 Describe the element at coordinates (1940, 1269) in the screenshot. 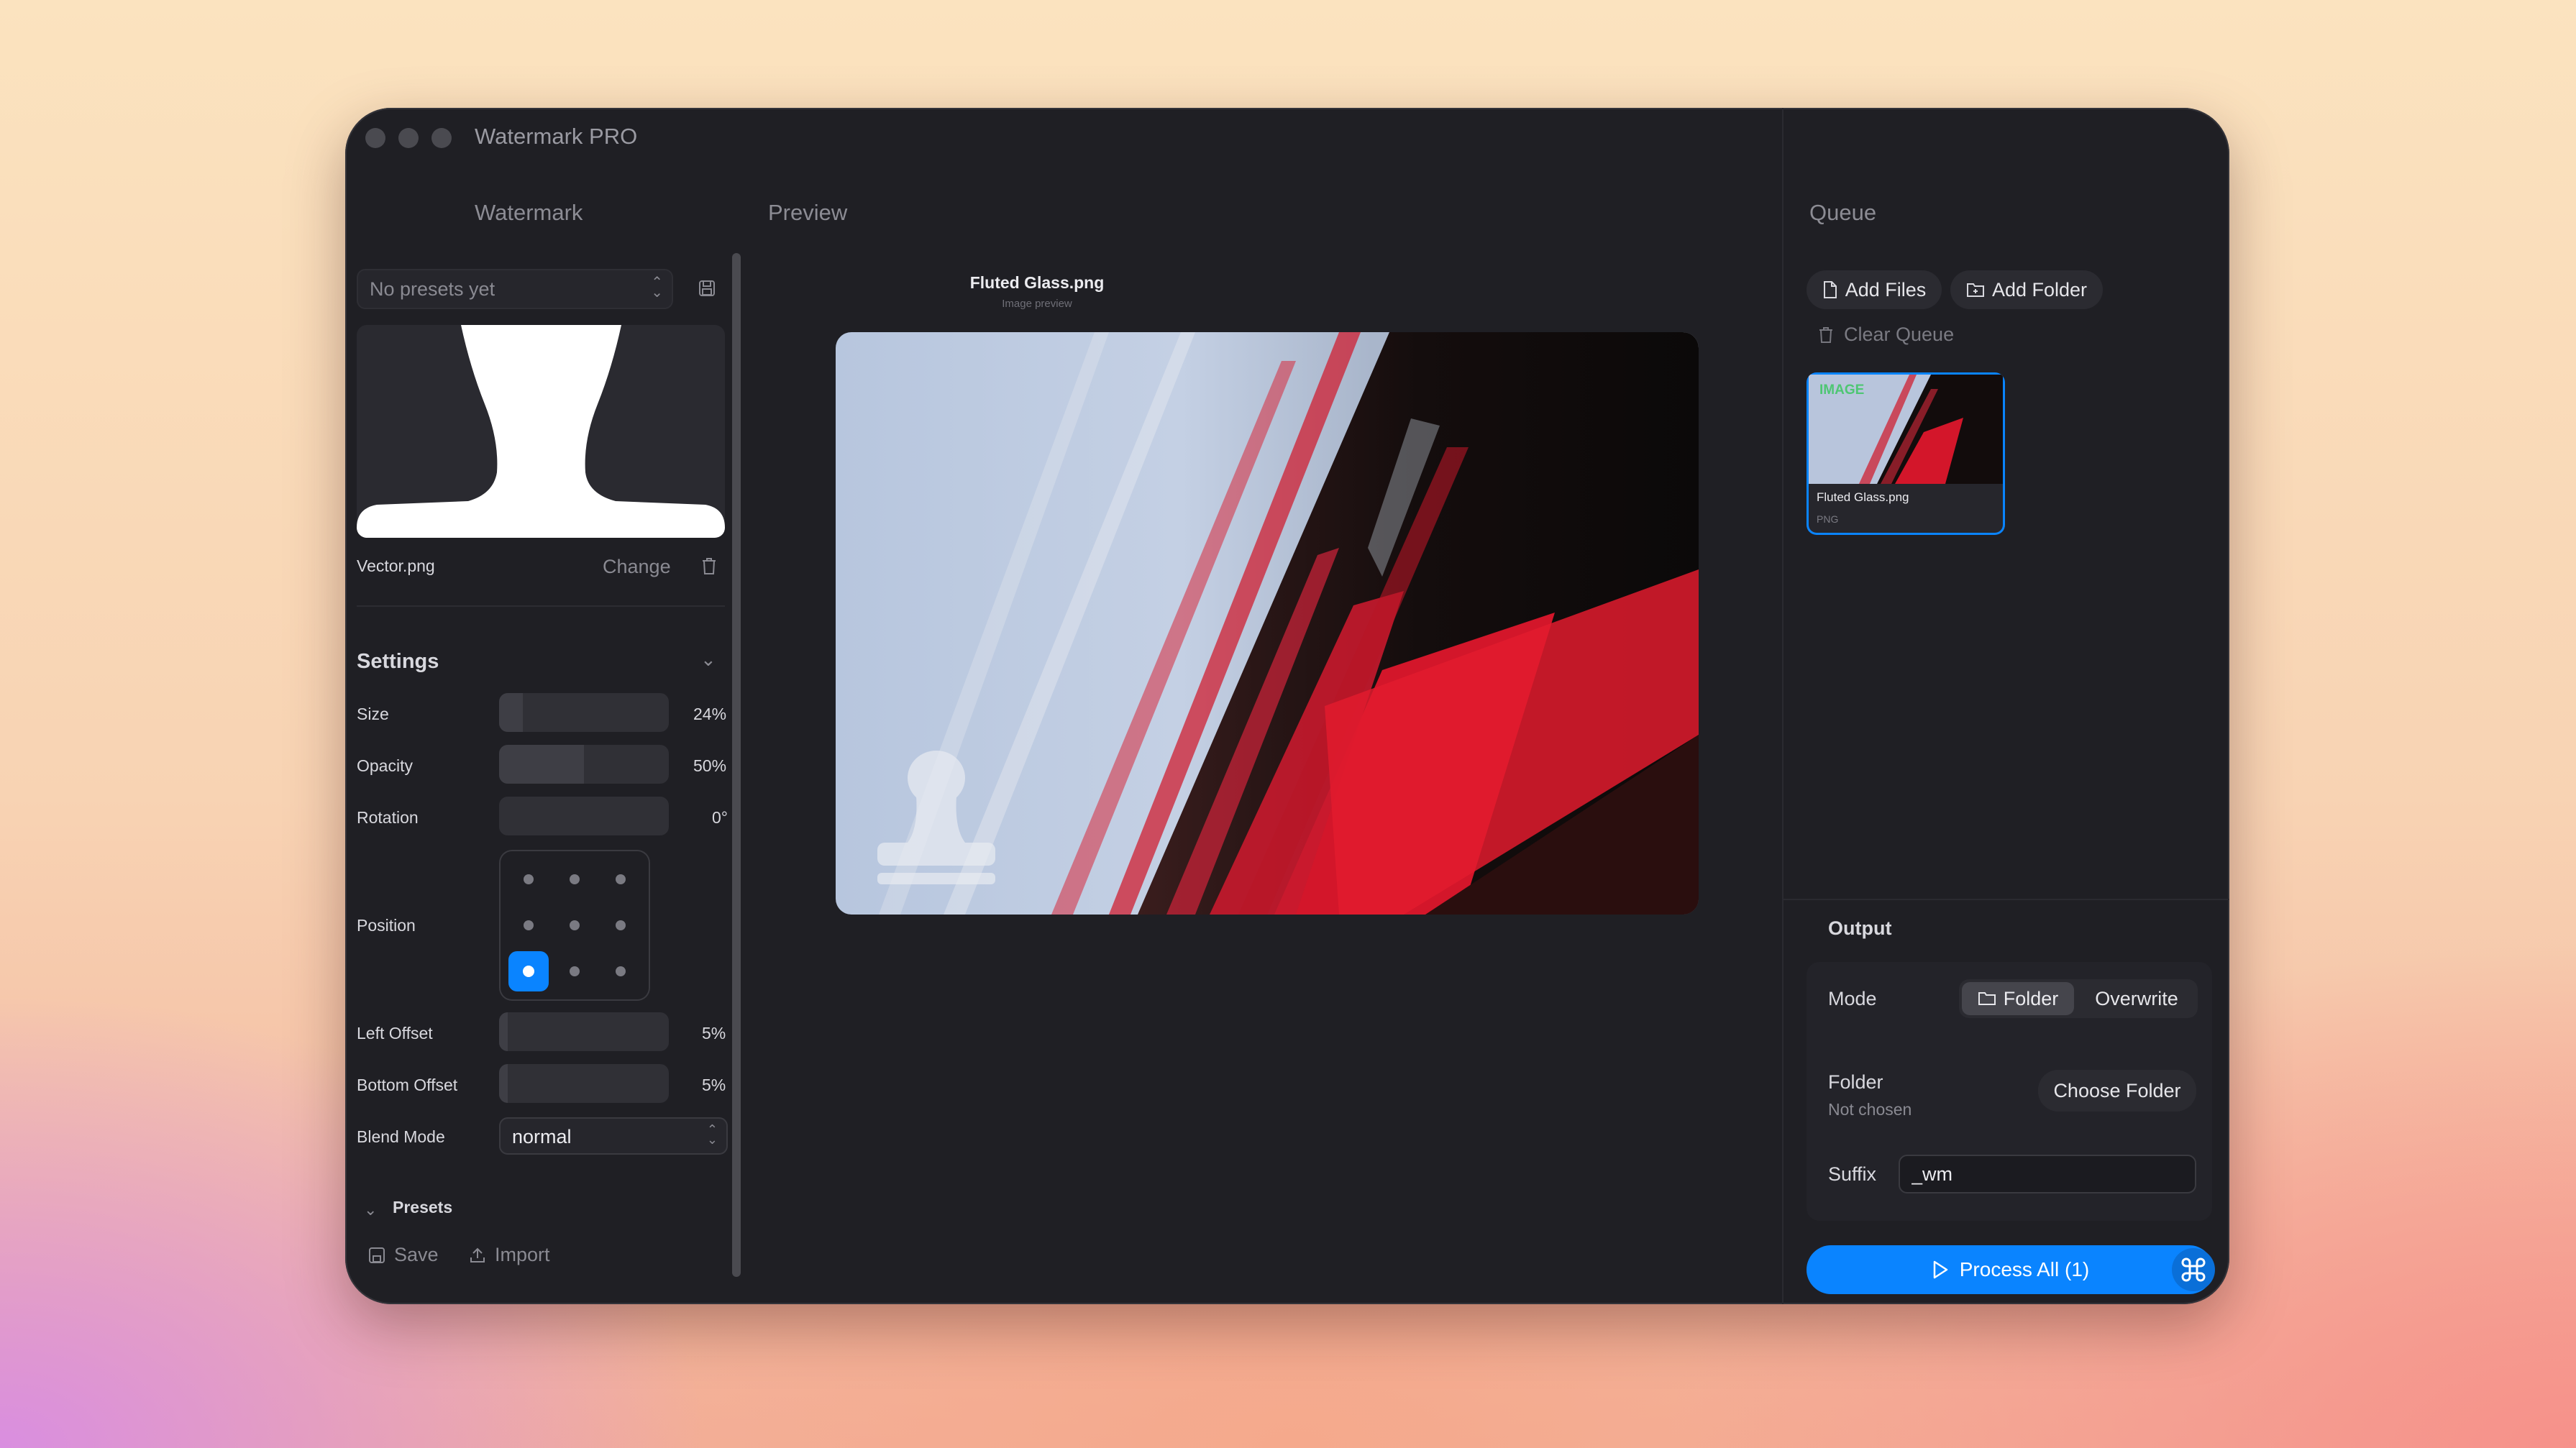

I see `play-icon` at that location.